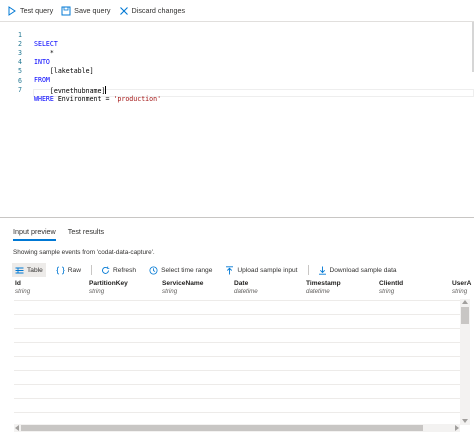 This screenshot has height=439, width=474. What do you see at coordinates (153, 270) in the screenshot?
I see `clock-icon` at bounding box center [153, 270].